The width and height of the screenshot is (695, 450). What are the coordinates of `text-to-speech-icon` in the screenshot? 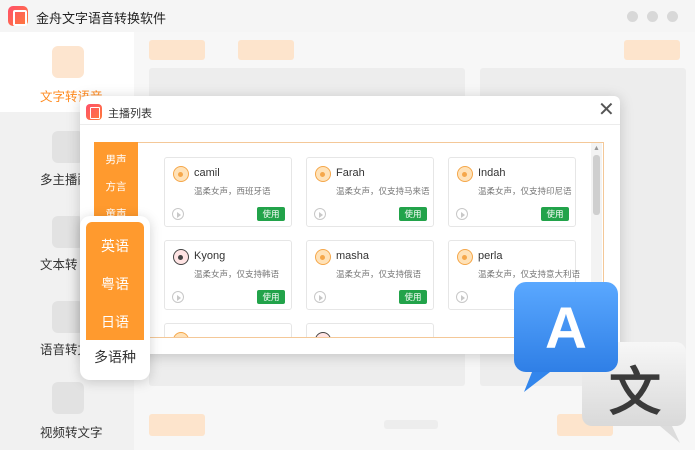 It's located at (68, 62).